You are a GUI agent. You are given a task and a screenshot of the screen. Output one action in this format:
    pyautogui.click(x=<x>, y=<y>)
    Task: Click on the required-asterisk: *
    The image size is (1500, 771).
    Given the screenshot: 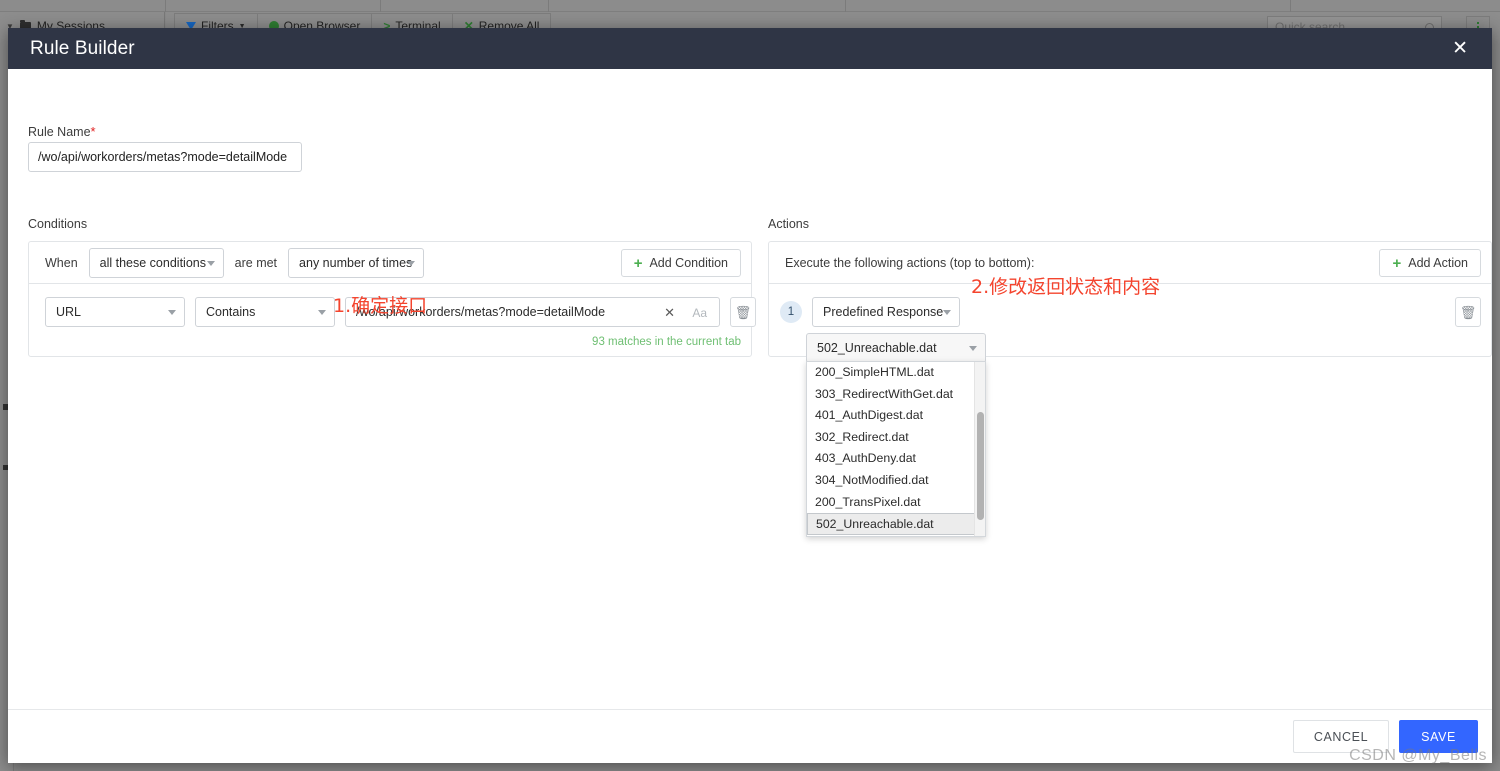 What is the action you would take?
    pyautogui.click(x=93, y=131)
    